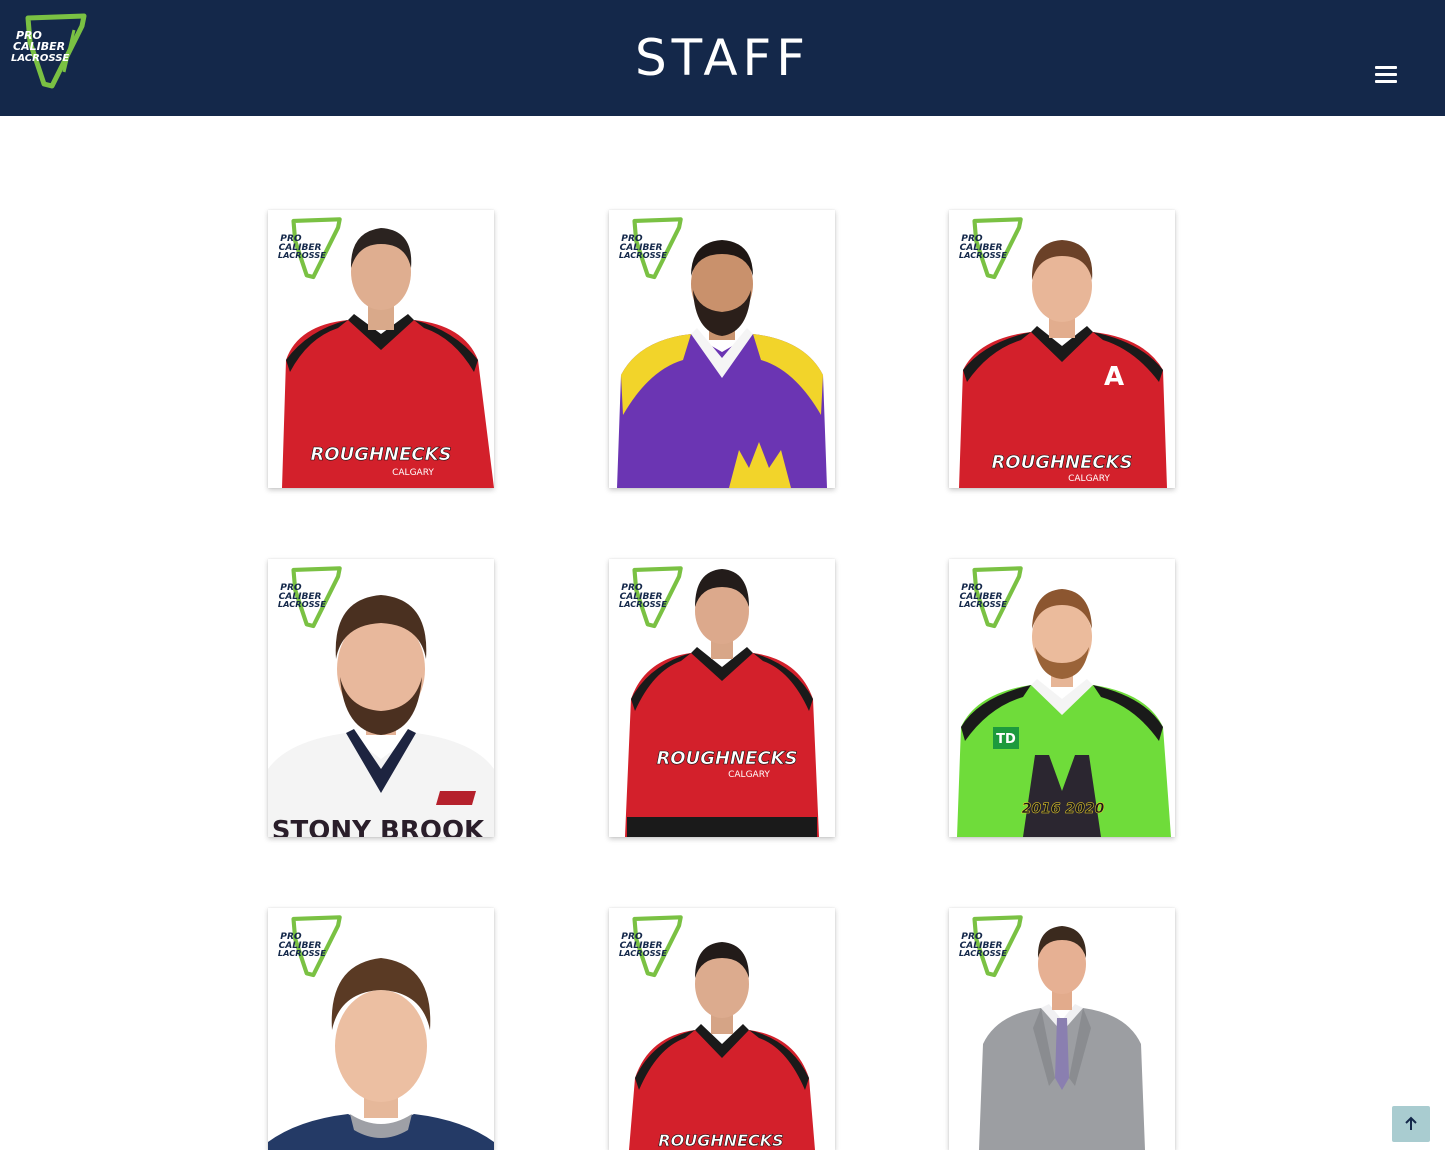 The width and height of the screenshot is (1445, 1150). I want to click on jersey-text: 2016 2020, so click(1063, 809).